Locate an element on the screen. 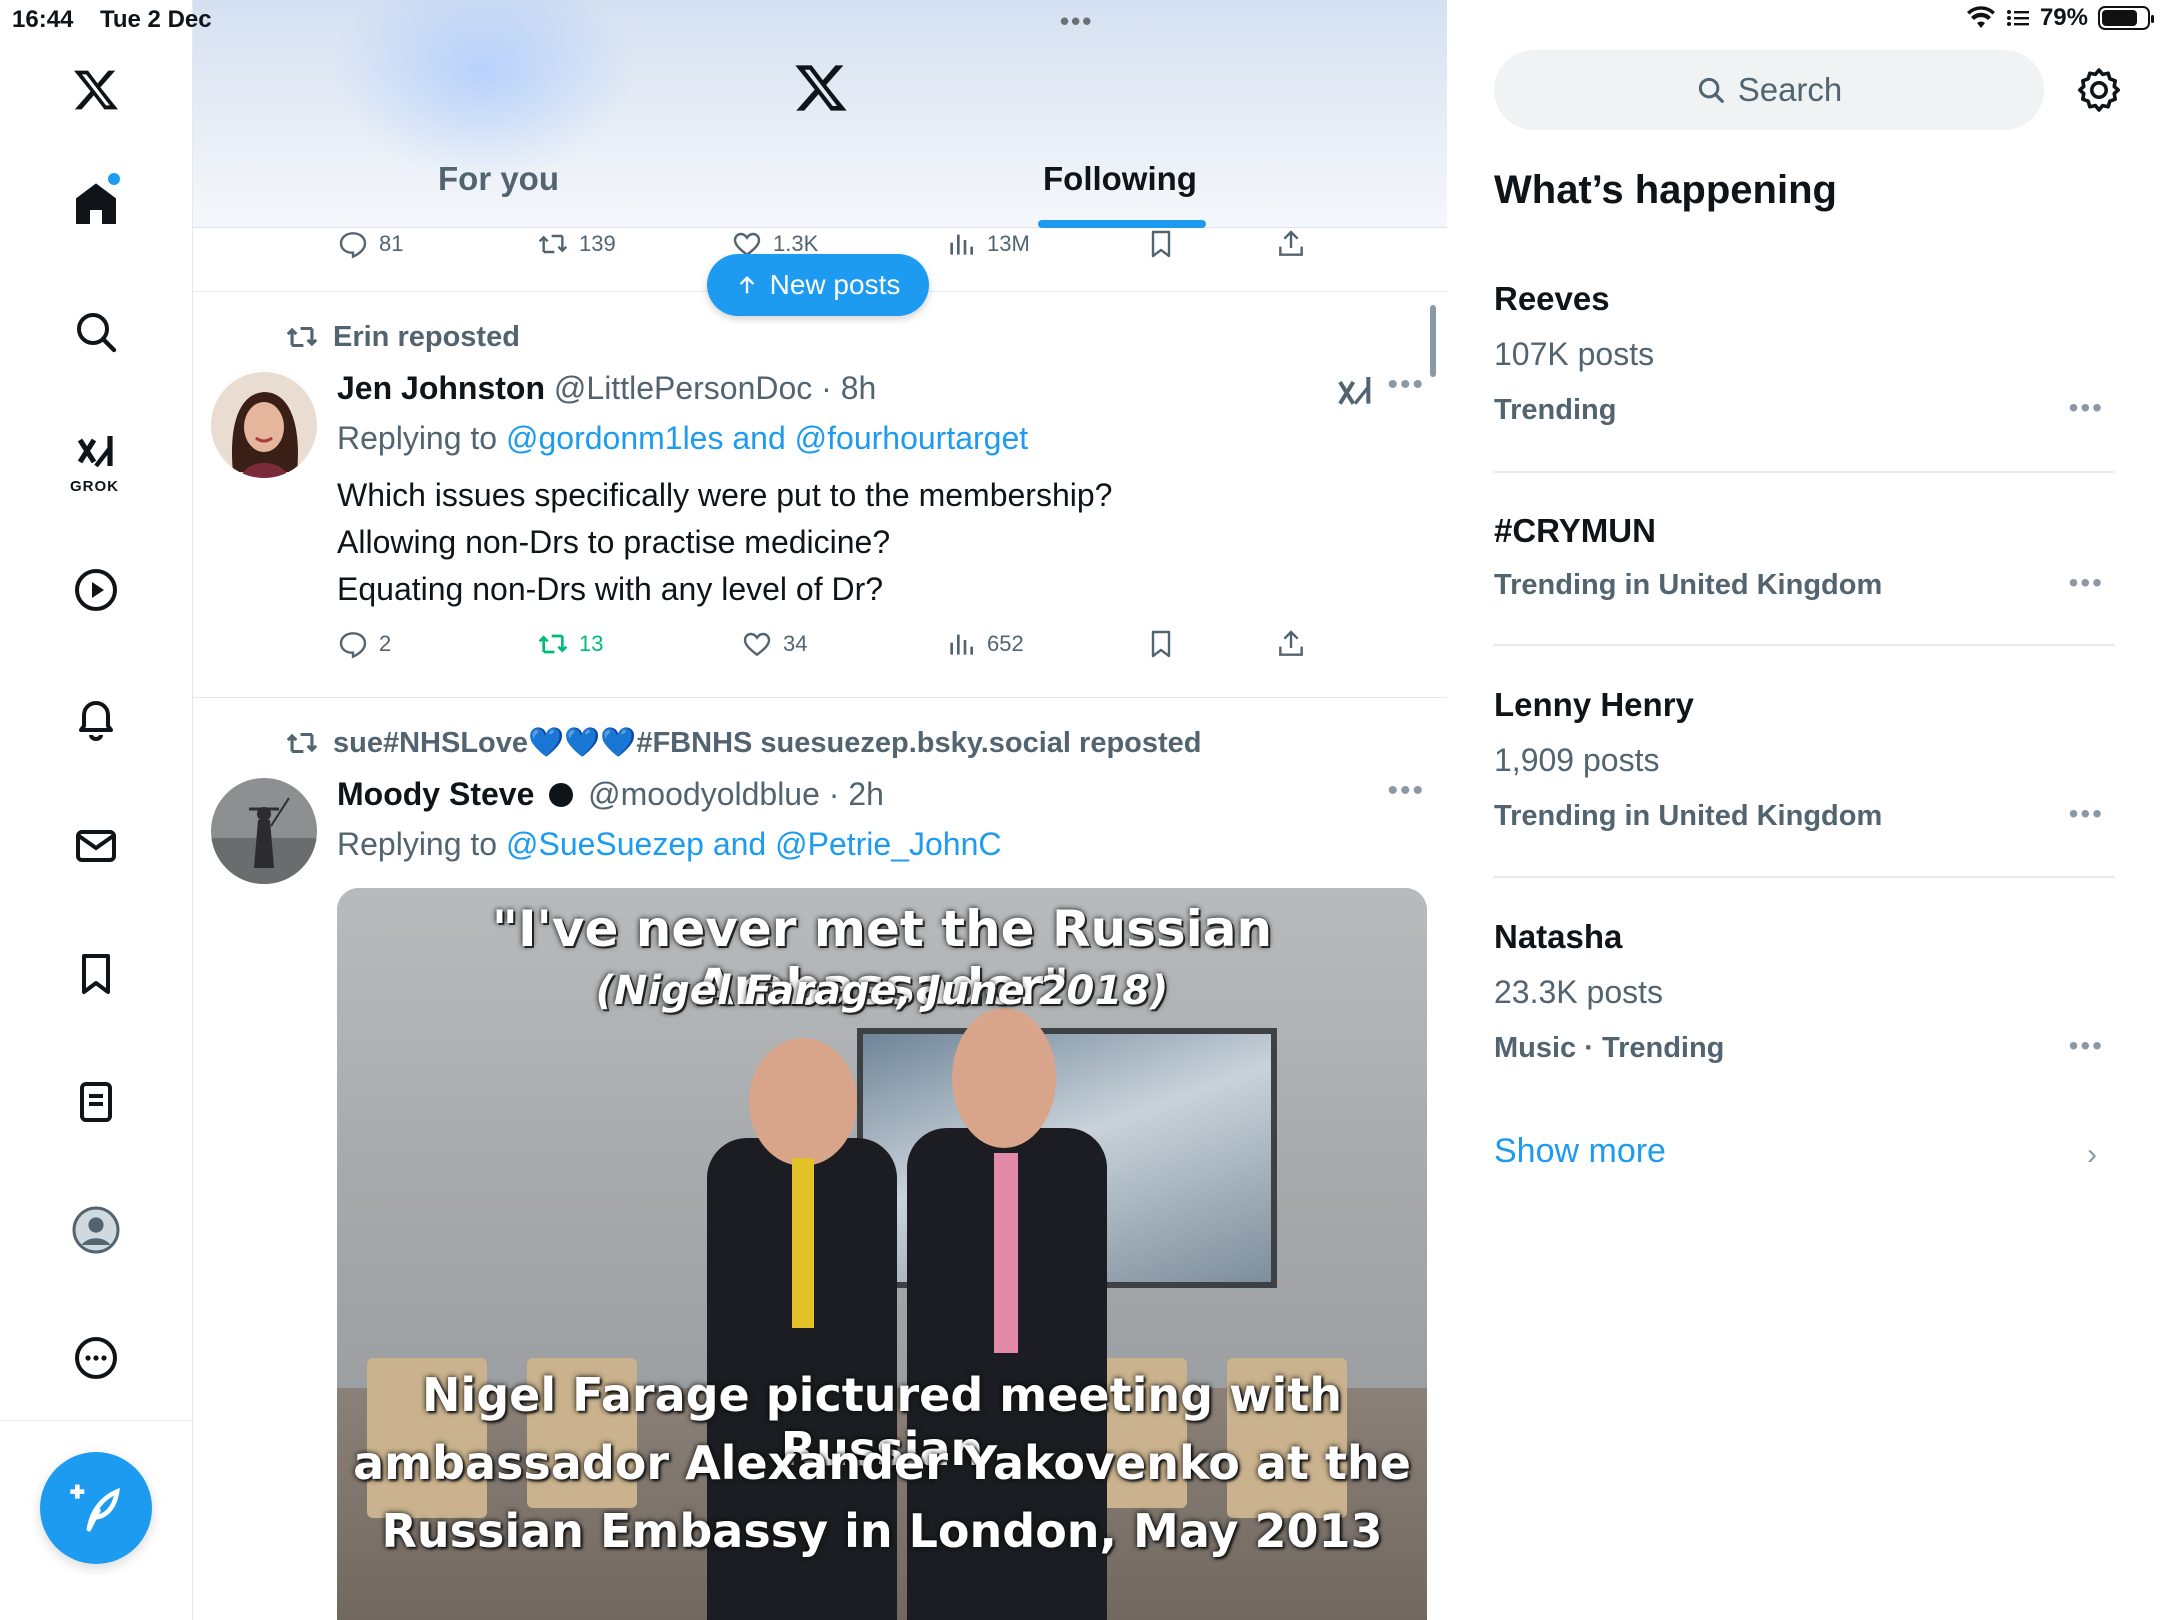  views-button: 652 is located at coordinates (984, 644).